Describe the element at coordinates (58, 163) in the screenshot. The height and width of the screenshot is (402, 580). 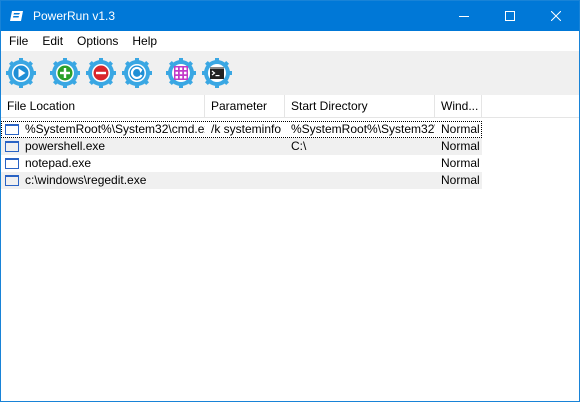
I see `row-file-location: notepad.exe` at that location.